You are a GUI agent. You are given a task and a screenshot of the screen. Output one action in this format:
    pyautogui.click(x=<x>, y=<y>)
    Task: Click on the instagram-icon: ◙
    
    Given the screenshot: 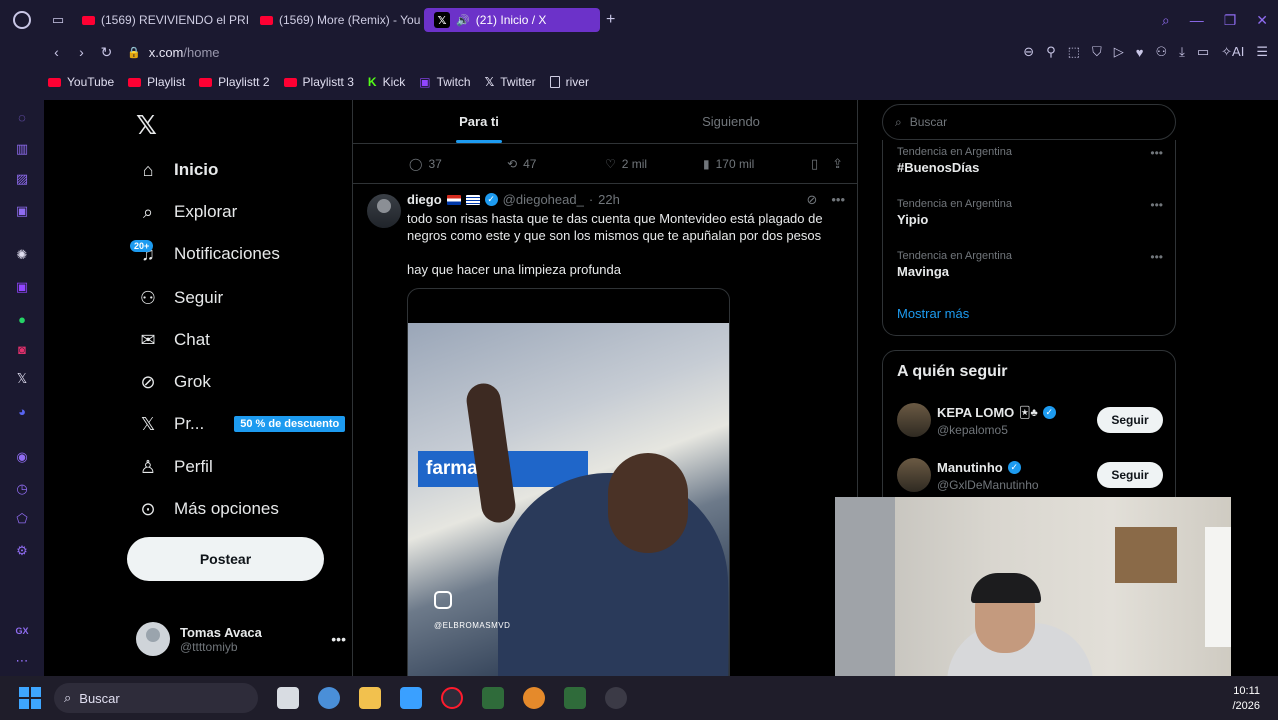 What is the action you would take?
    pyautogui.click(x=22, y=349)
    